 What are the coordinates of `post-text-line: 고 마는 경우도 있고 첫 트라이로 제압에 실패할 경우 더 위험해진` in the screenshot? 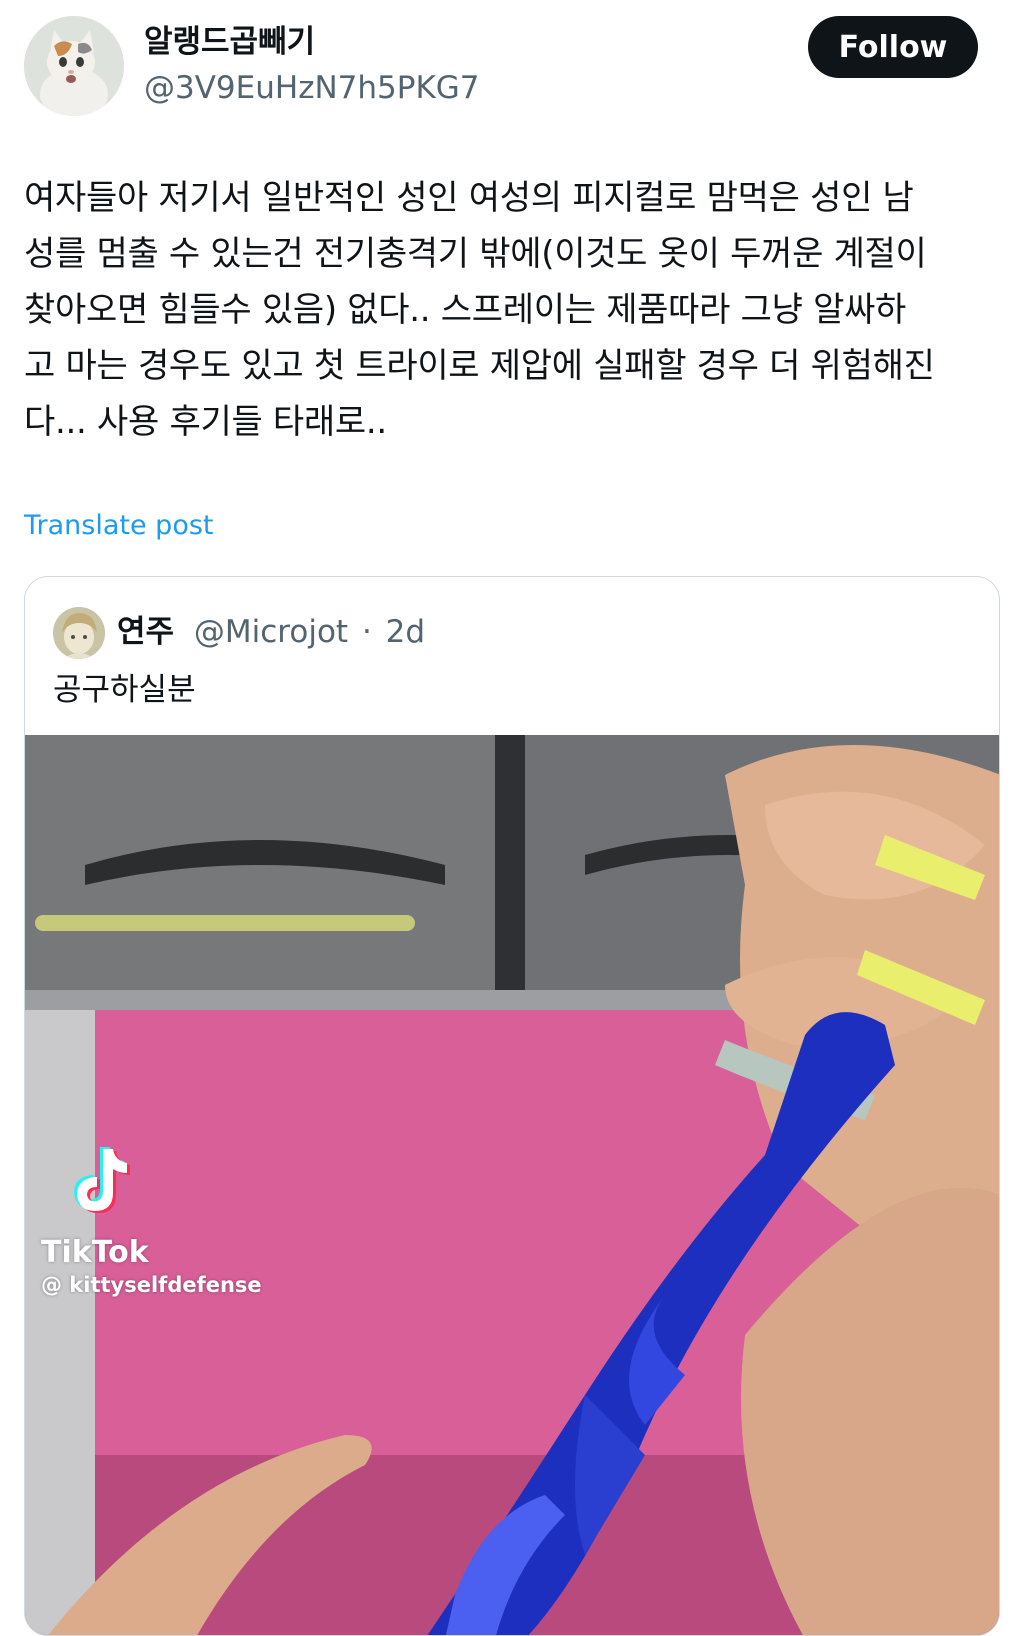 It's located at (479, 366).